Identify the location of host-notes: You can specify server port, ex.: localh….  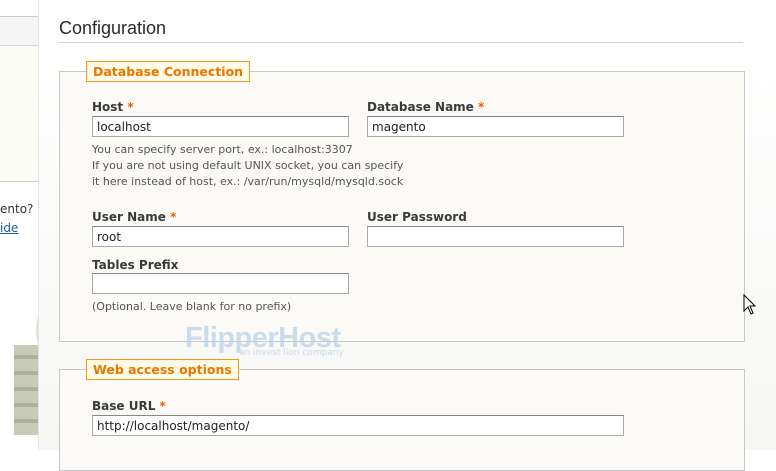
(247, 166).